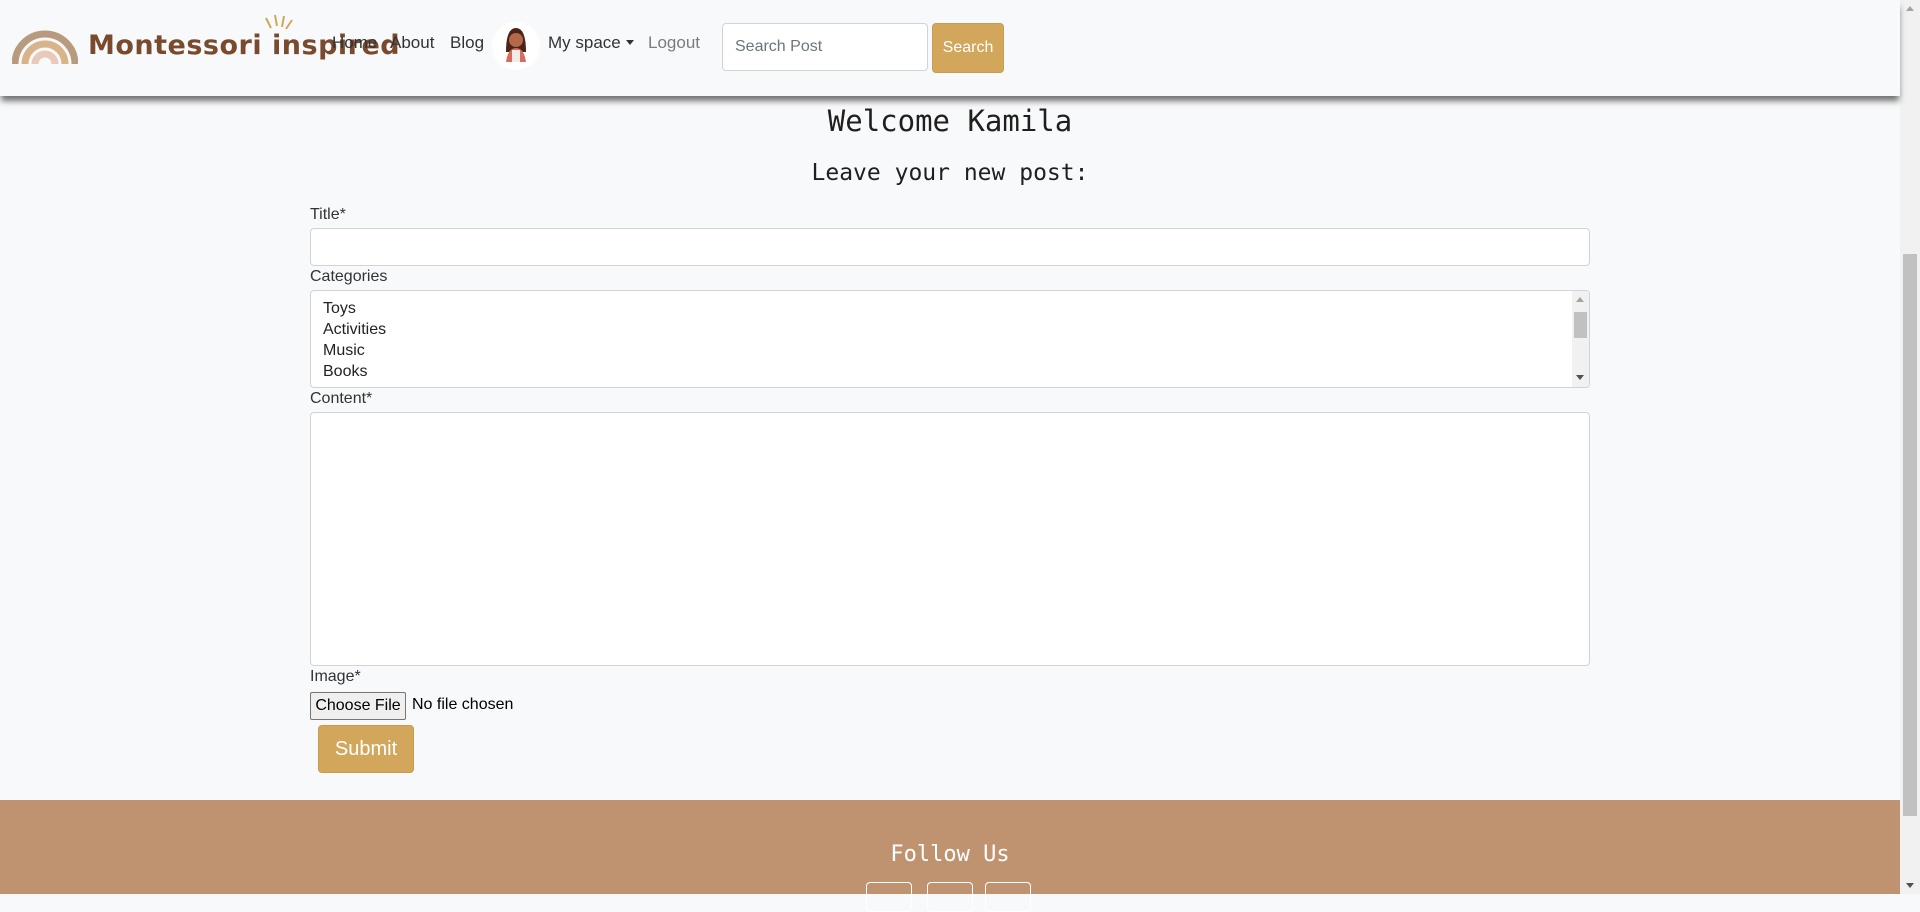  Describe the element at coordinates (354, 330) in the screenshot. I see `category-option: Activities` at that location.